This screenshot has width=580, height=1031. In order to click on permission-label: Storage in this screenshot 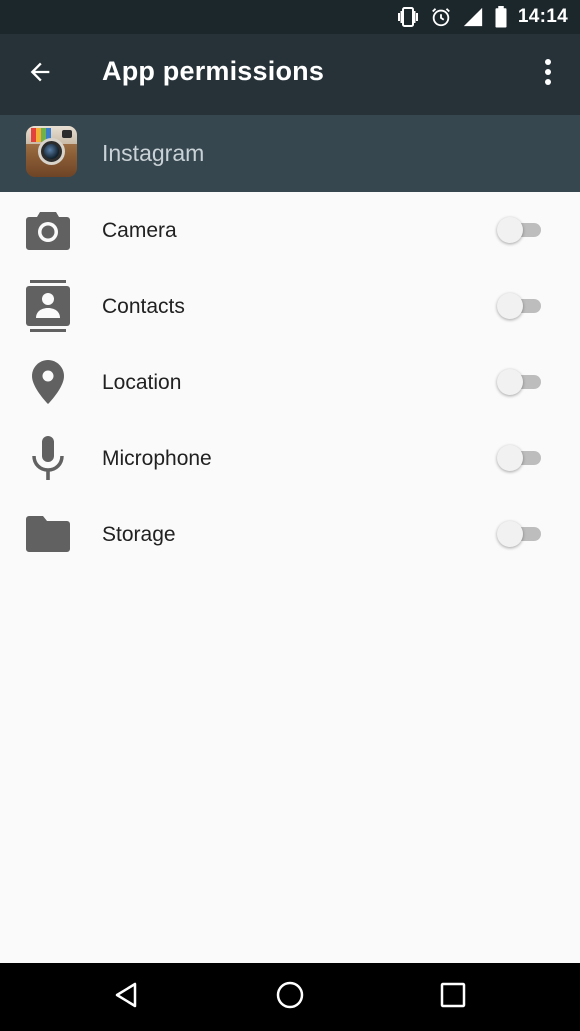, I will do `click(139, 534)`.